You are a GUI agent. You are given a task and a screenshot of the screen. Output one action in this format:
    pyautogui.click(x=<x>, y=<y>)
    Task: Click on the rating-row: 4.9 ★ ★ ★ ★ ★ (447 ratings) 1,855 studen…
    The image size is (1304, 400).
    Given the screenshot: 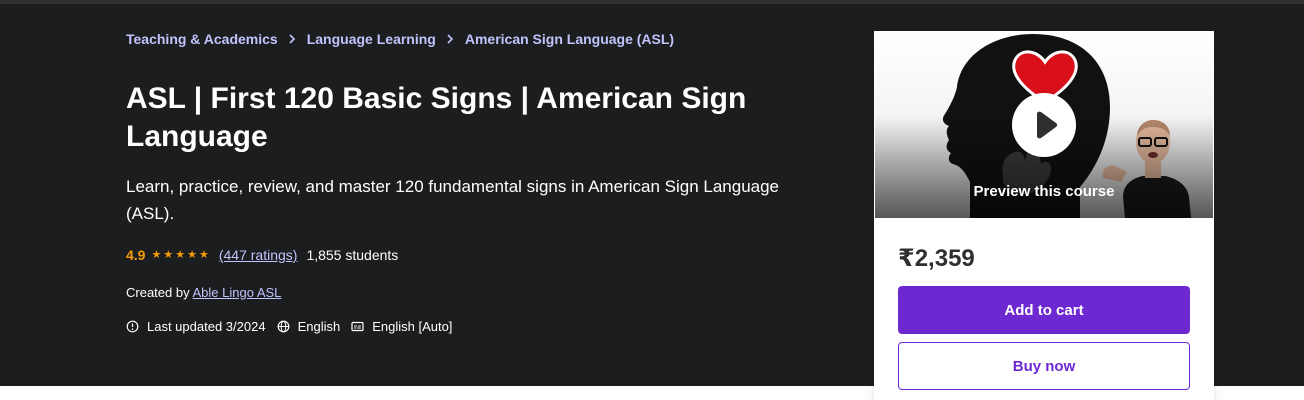 What is the action you would take?
    pyautogui.click(x=262, y=255)
    